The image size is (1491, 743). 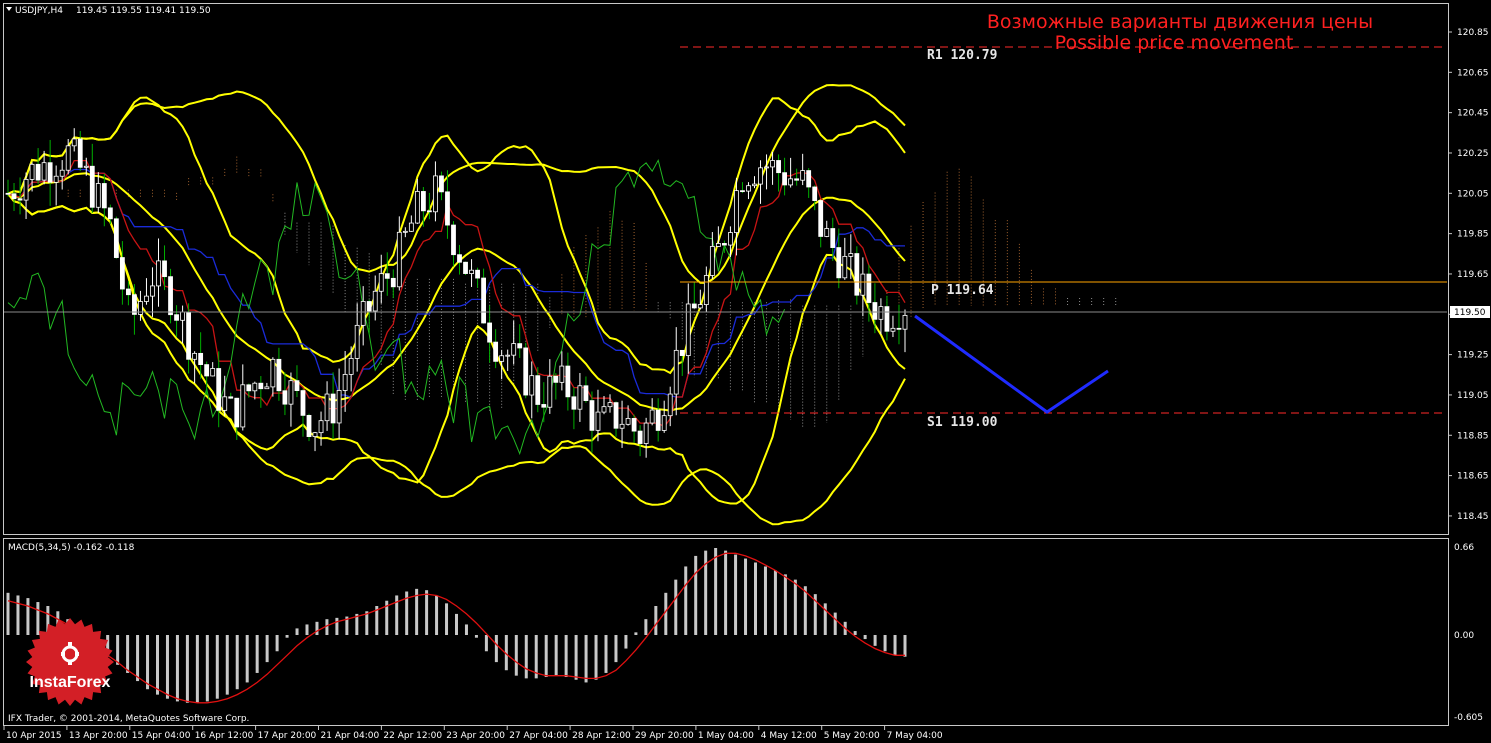 I want to click on time-tick-label: 7 May 04:00, so click(x=915, y=736).